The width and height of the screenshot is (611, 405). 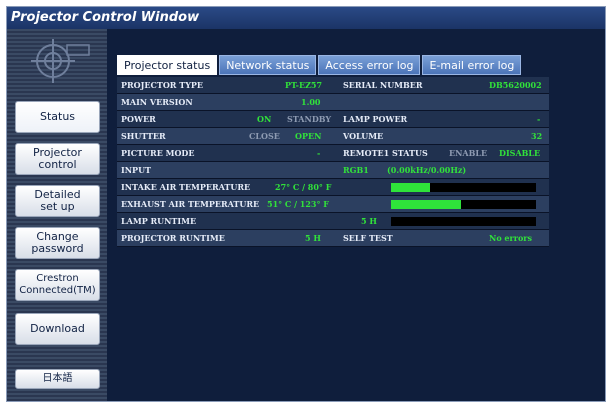 I want to click on lamp-runtime-bar, so click(x=463, y=221).